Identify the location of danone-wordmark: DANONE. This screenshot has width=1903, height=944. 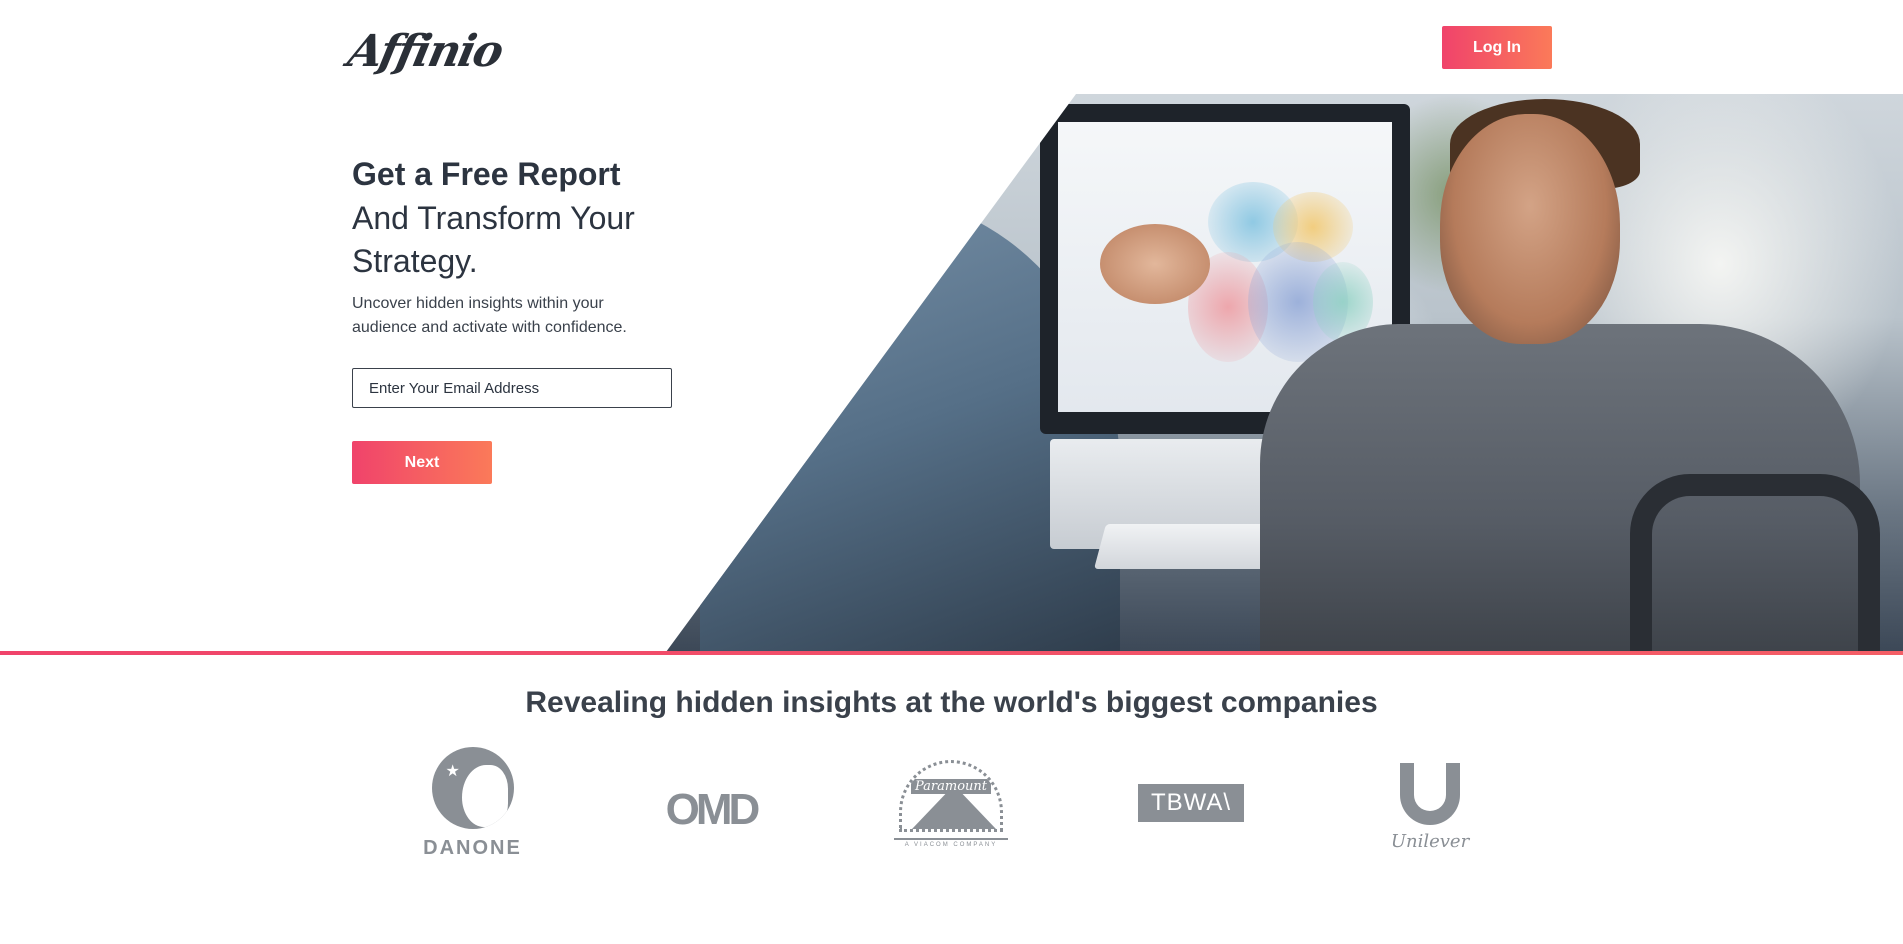
(472, 848).